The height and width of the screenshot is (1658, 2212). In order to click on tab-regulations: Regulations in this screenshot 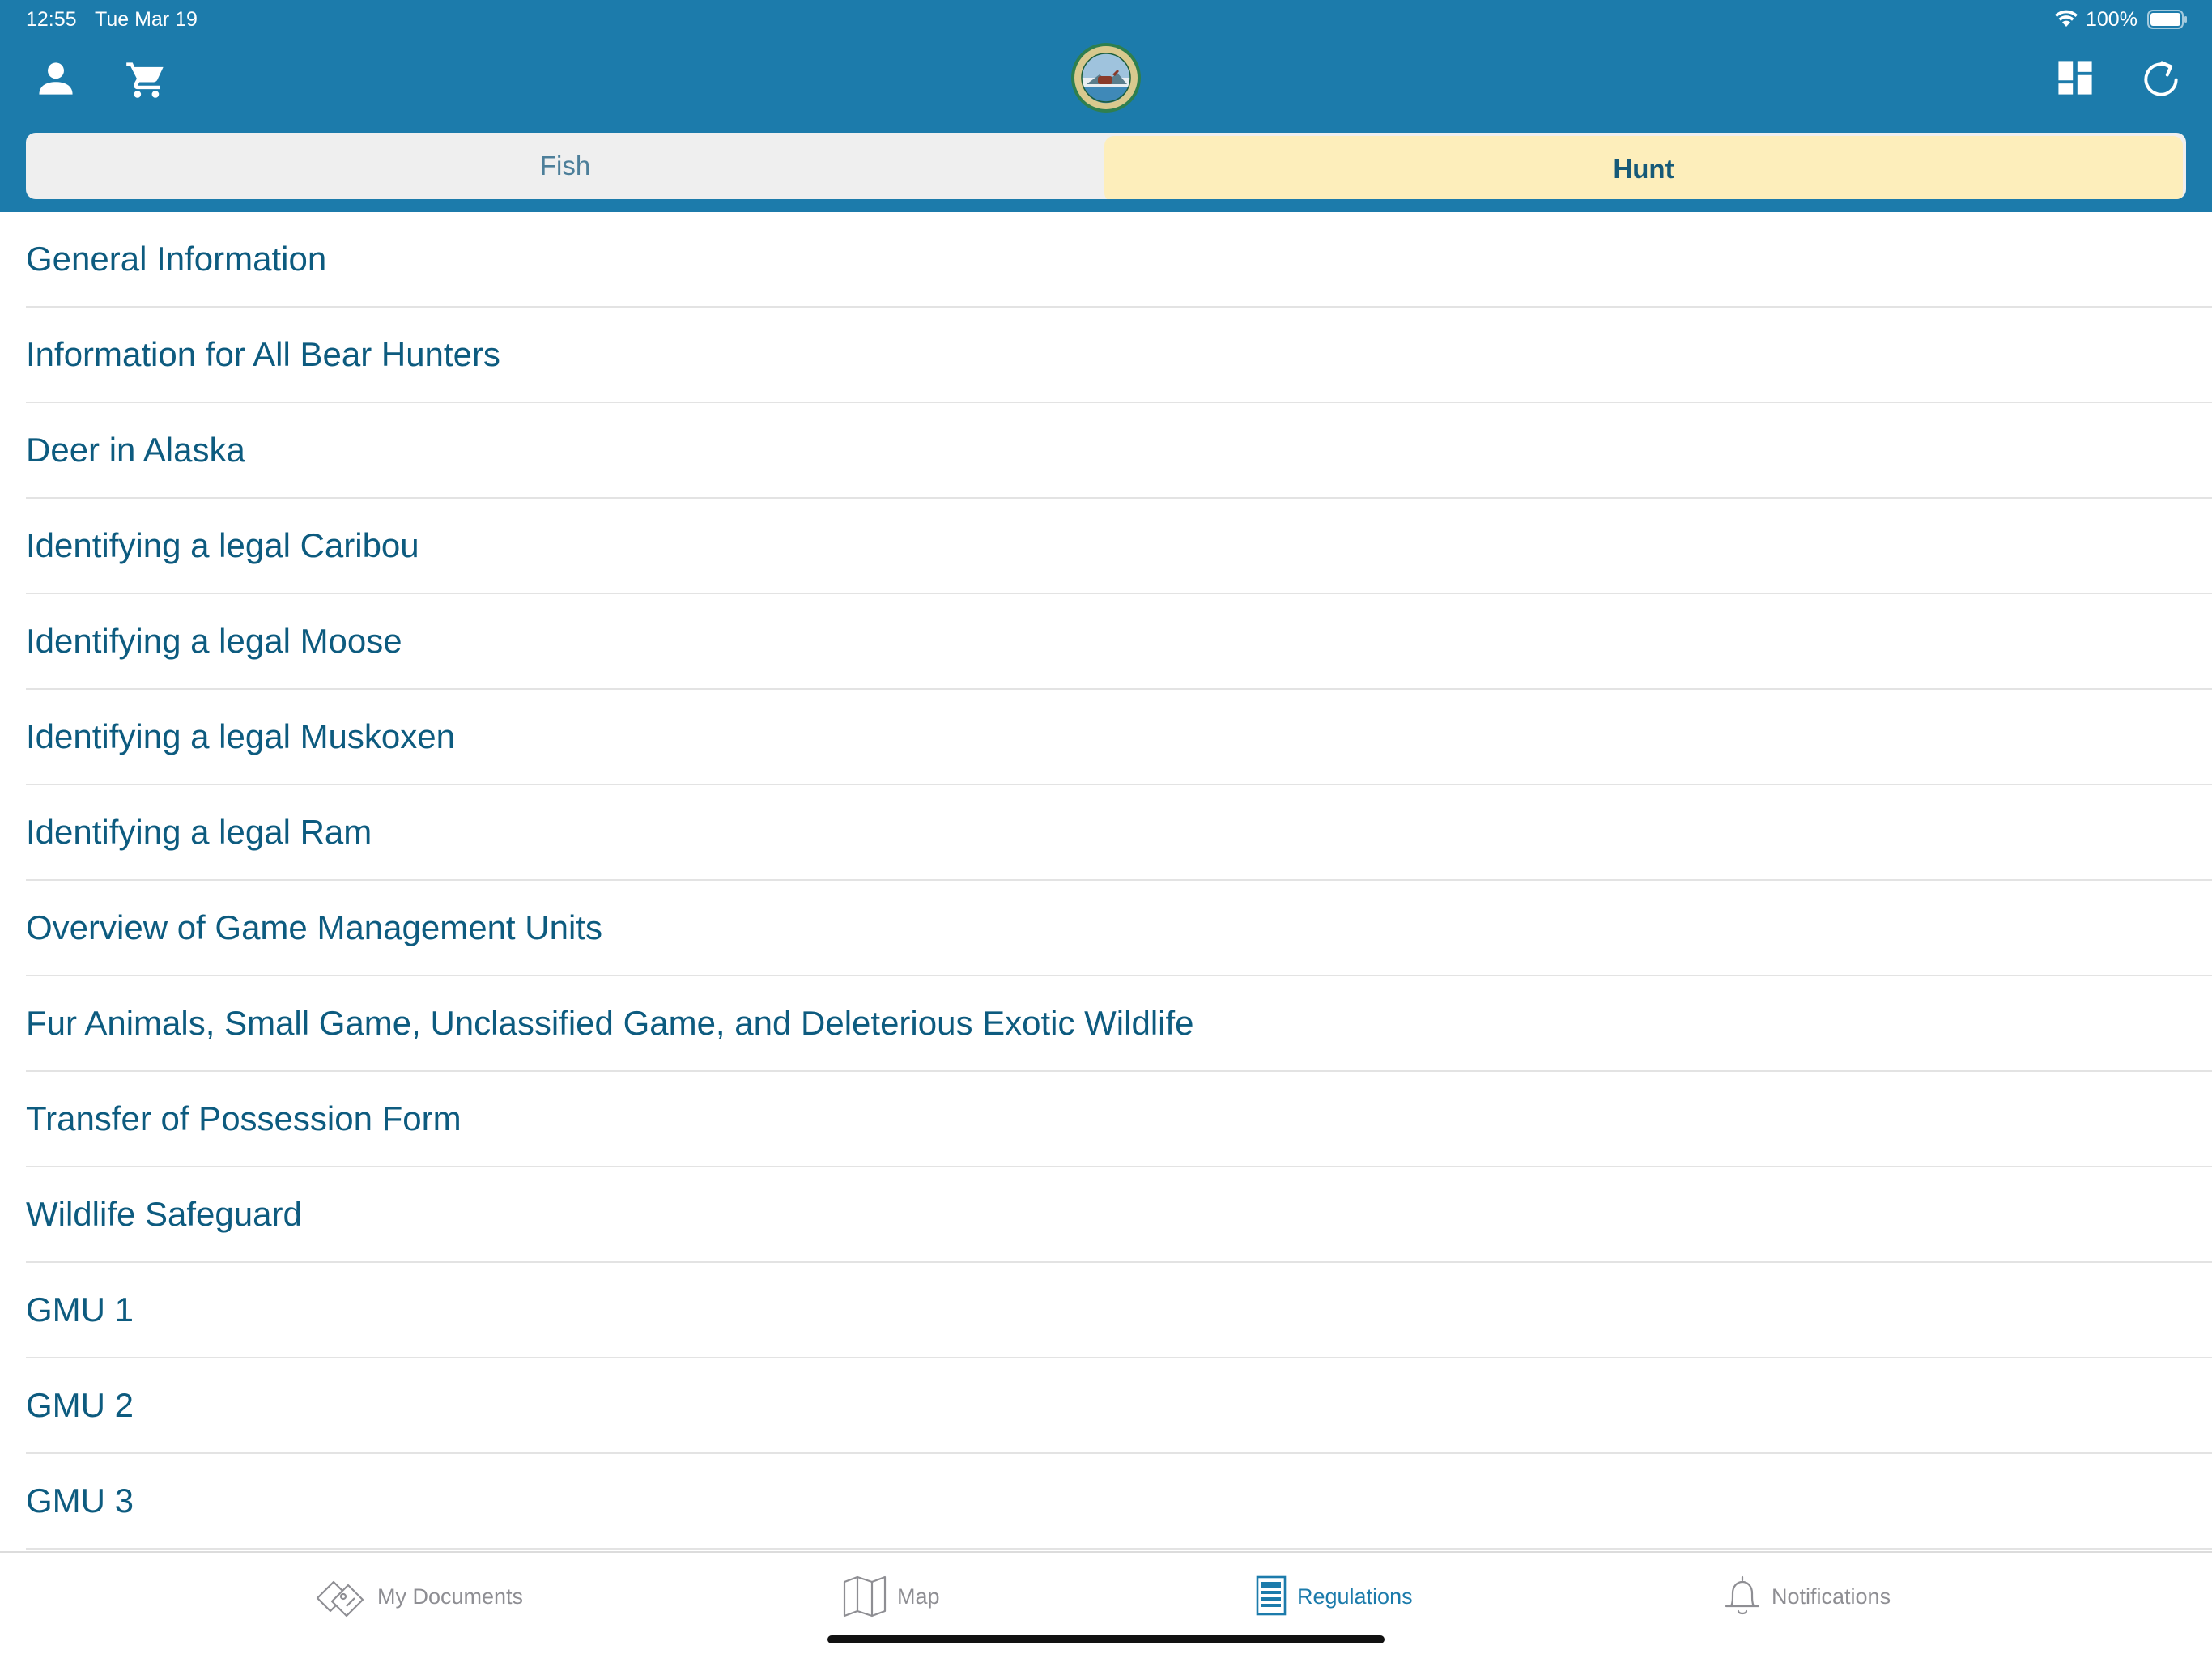, I will do `click(1334, 1596)`.